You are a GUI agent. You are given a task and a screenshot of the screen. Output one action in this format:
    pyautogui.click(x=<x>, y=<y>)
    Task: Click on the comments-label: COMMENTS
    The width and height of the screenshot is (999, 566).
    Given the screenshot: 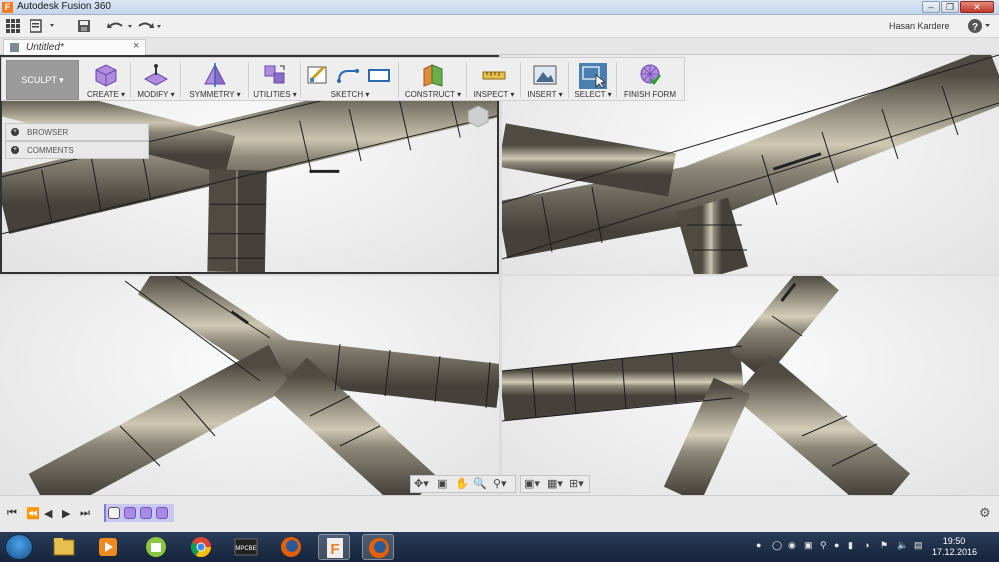 What is the action you would take?
    pyautogui.click(x=50, y=150)
    